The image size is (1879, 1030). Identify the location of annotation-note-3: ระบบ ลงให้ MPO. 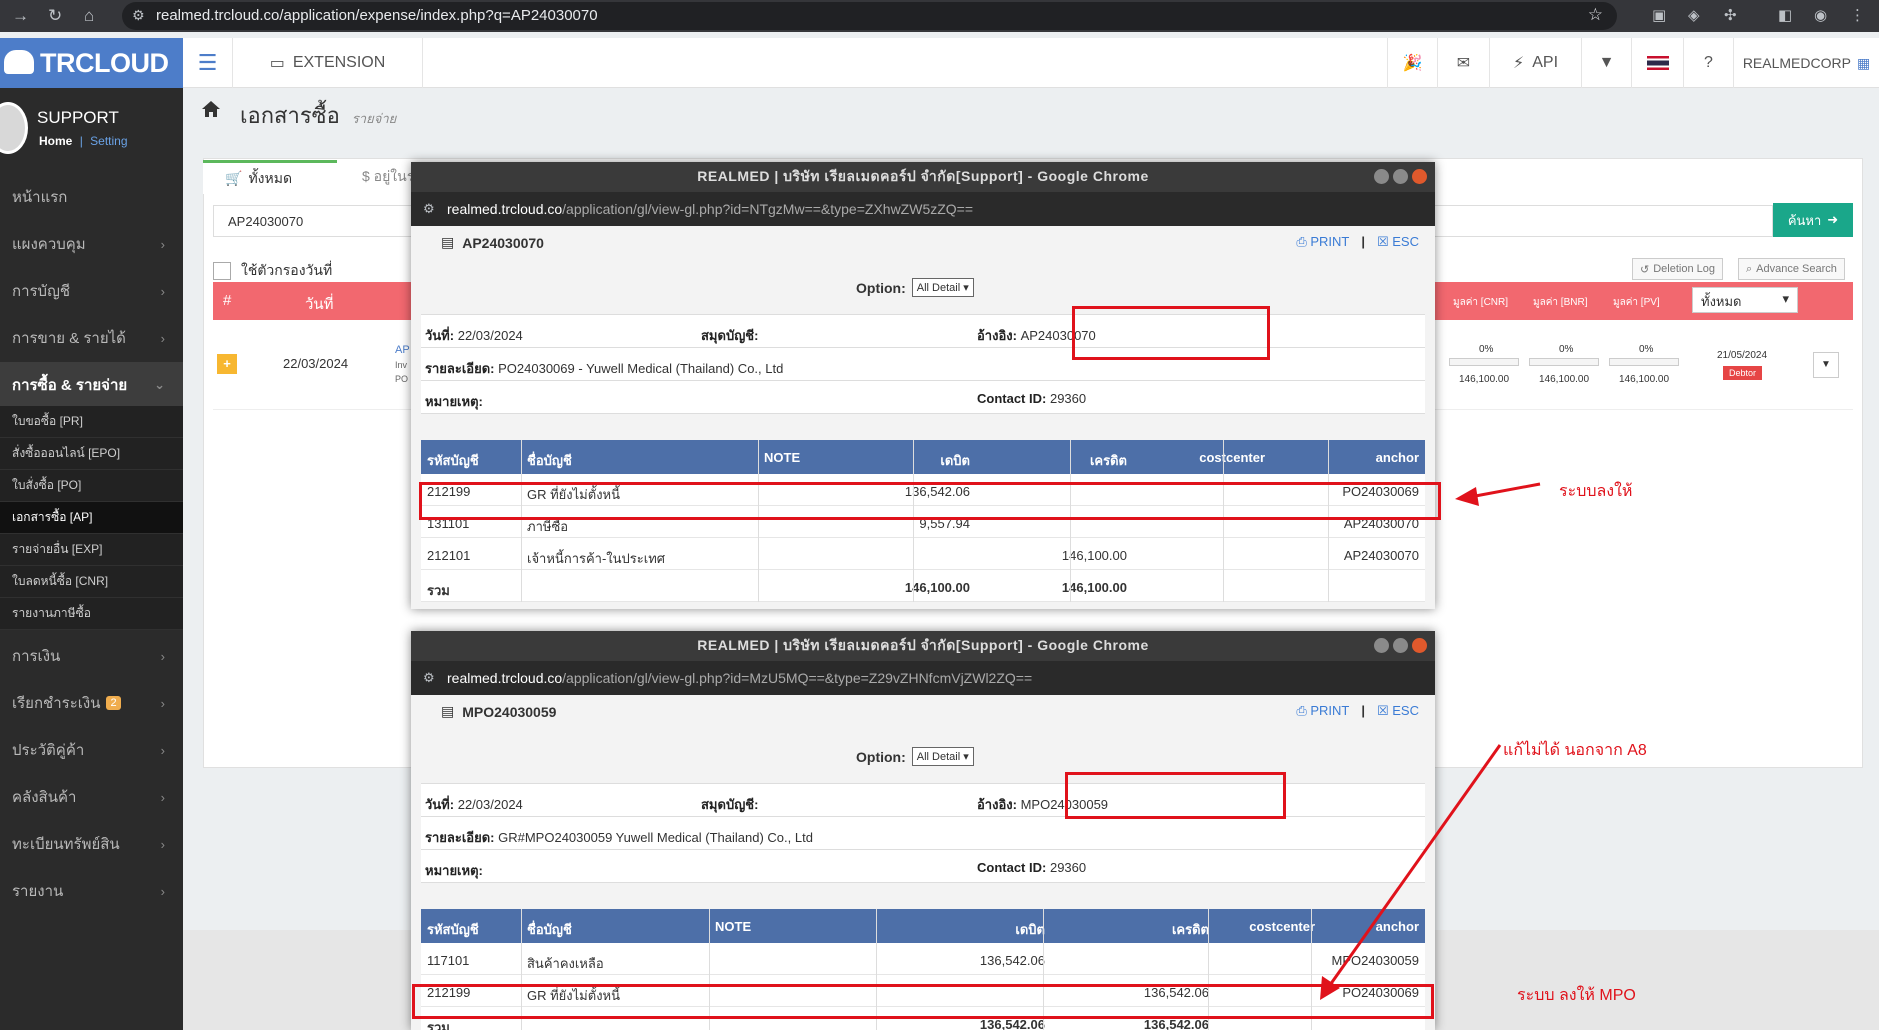
(1576, 995).